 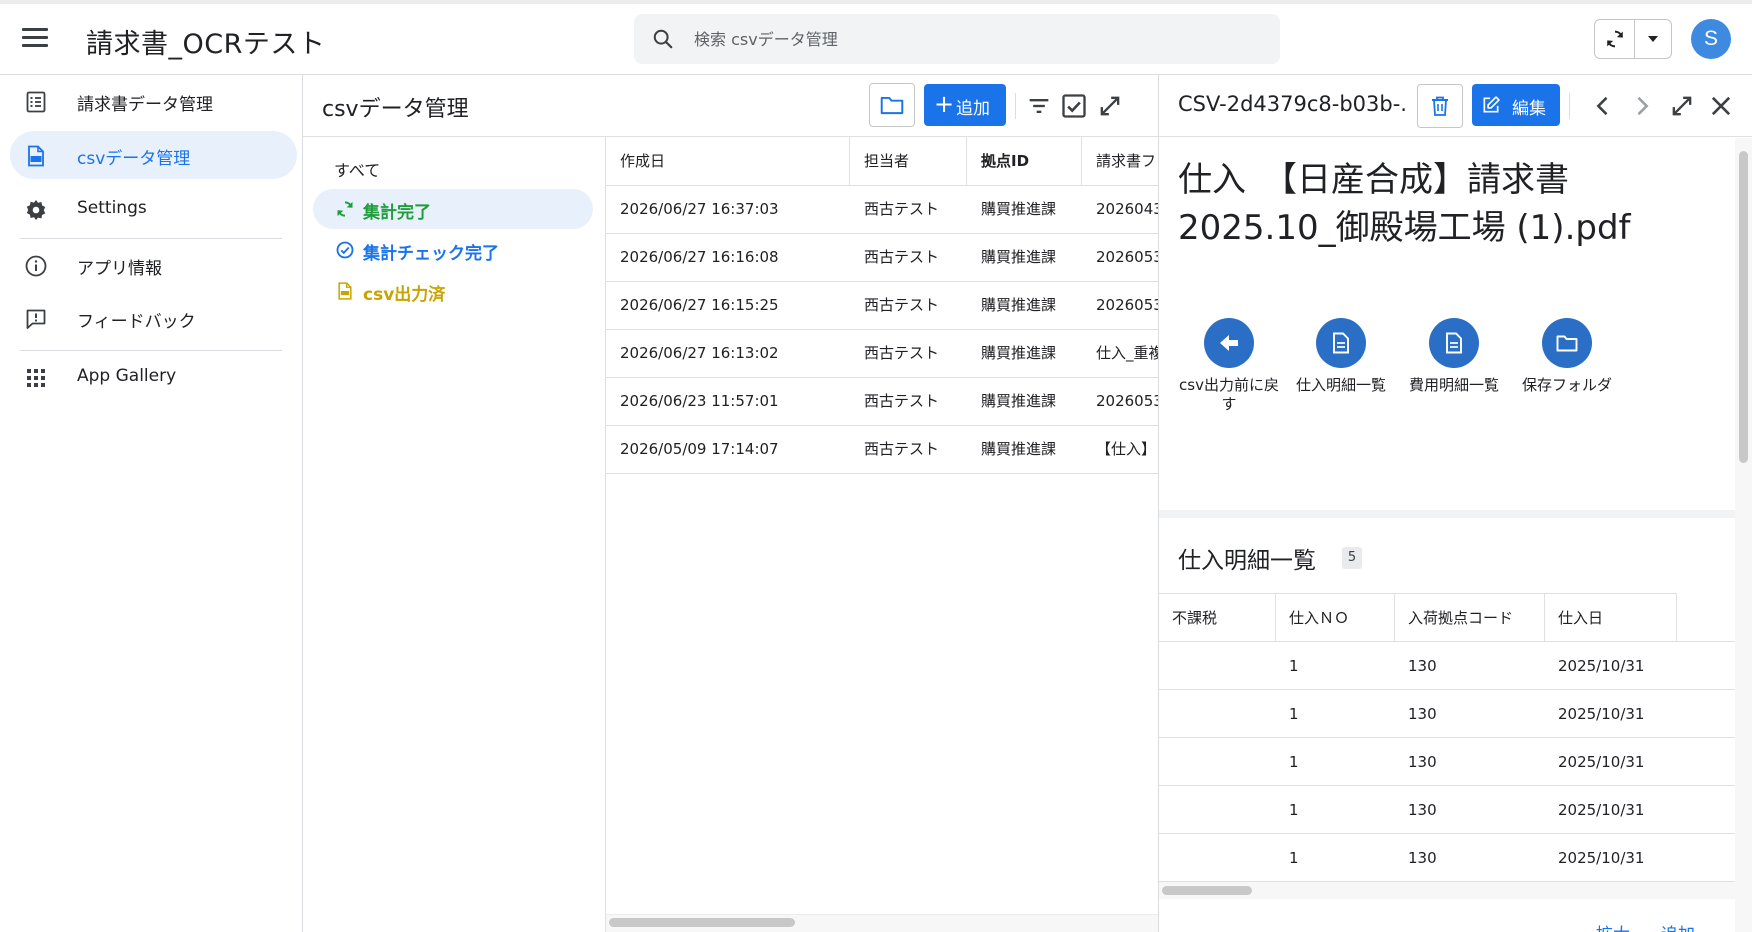 What do you see at coordinates (1678, 926) in the screenshot?
I see `add-row-link: 追加` at bounding box center [1678, 926].